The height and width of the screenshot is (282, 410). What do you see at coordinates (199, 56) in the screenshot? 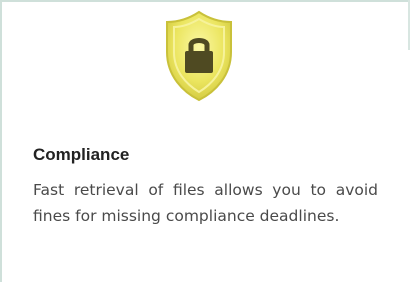
I see `shield-lock-icon` at bounding box center [199, 56].